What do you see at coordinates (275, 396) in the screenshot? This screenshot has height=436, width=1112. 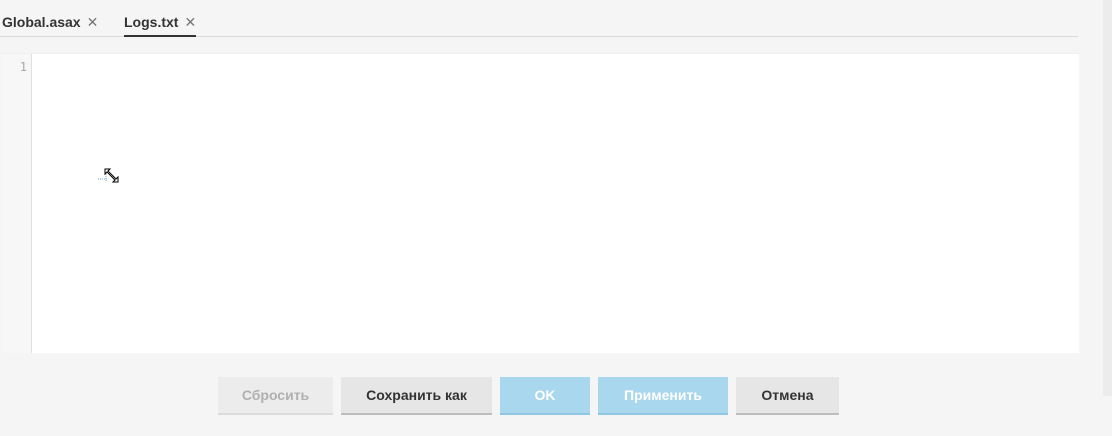 I see `reset-button: Сбросить` at bounding box center [275, 396].